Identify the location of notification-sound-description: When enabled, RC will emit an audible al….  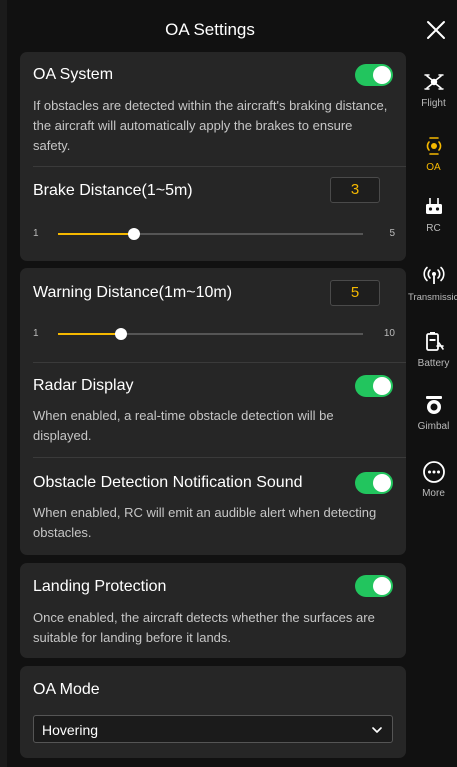
(205, 522).